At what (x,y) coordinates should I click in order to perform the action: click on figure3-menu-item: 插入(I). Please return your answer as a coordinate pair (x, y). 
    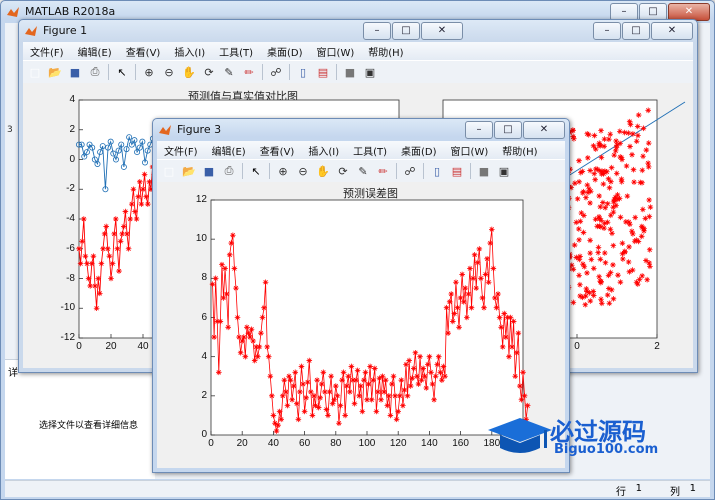
    Looking at the image, I should click on (323, 150).